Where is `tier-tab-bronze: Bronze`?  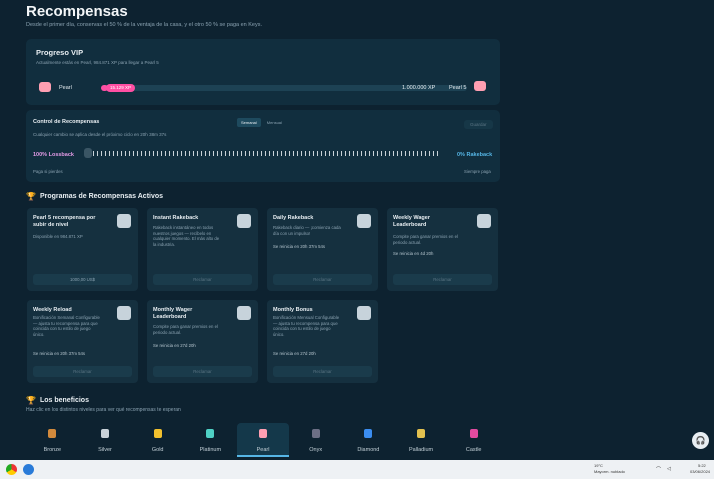
tier-tab-bronze: Bronze is located at coordinates (52, 440).